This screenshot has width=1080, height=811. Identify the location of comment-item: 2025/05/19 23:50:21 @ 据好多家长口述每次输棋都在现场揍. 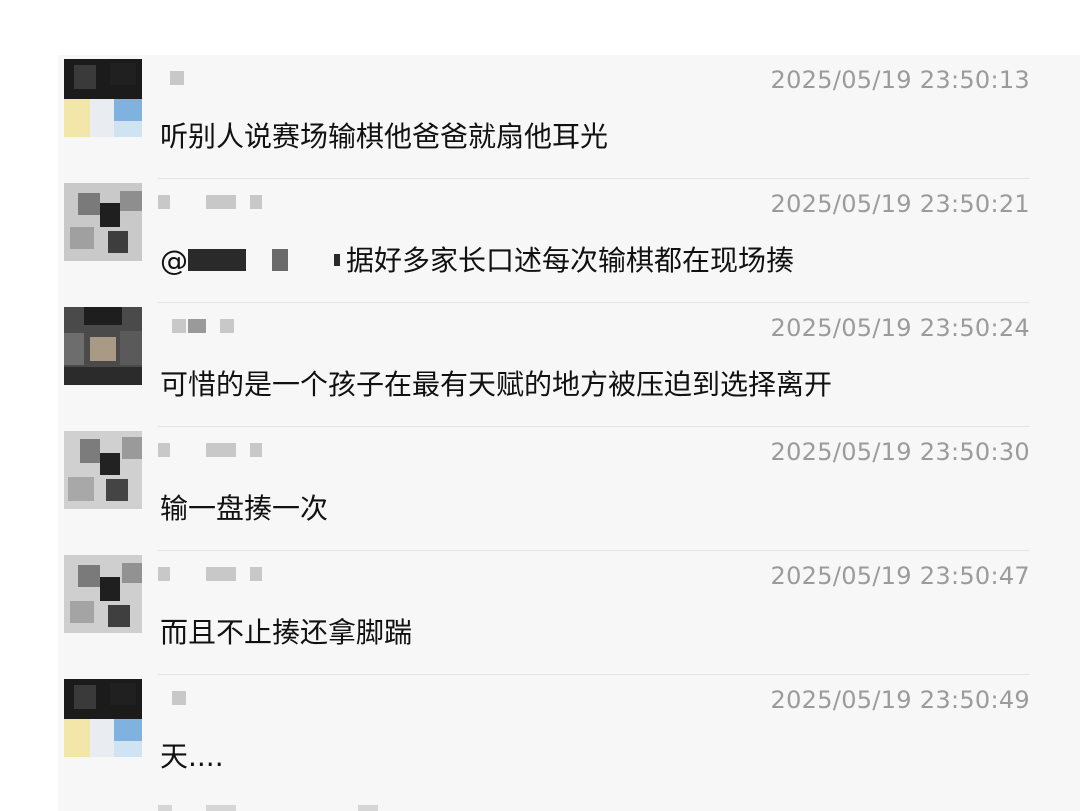
(569, 241).